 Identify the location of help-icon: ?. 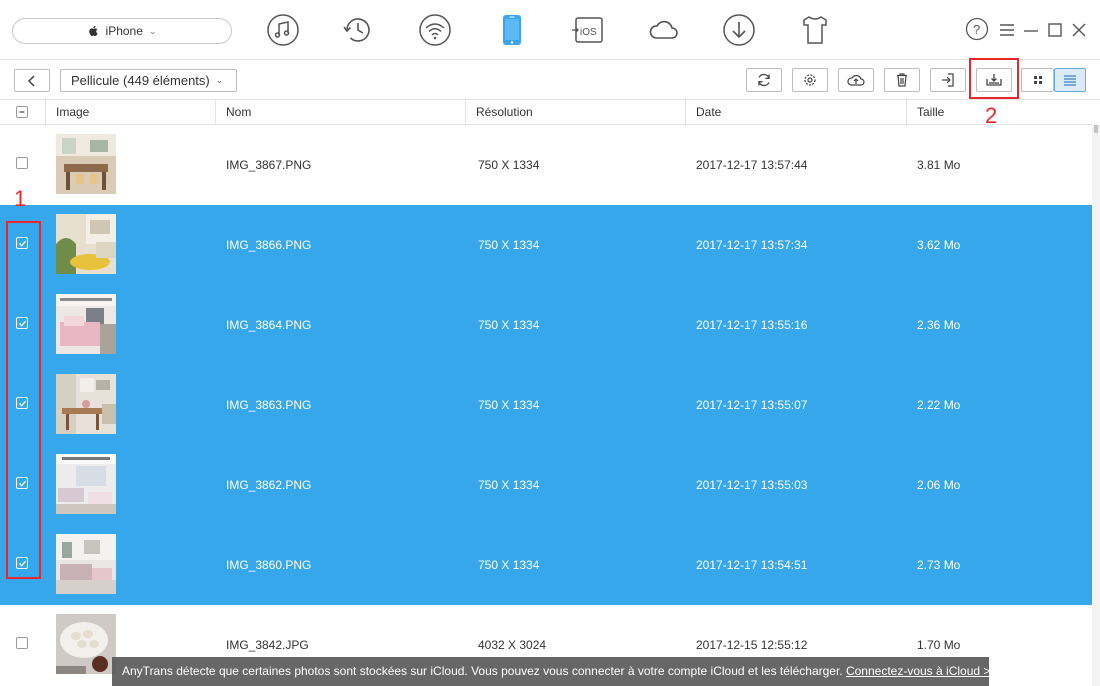
(977, 29).